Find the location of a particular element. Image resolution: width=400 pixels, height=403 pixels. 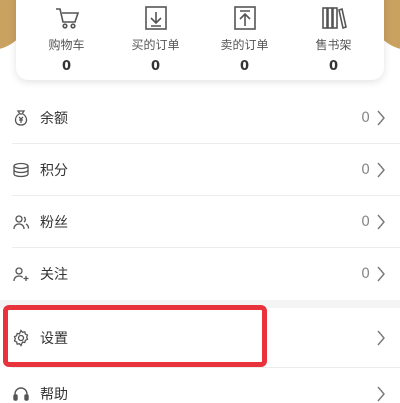

download-order-icon is located at coordinates (155, 18).